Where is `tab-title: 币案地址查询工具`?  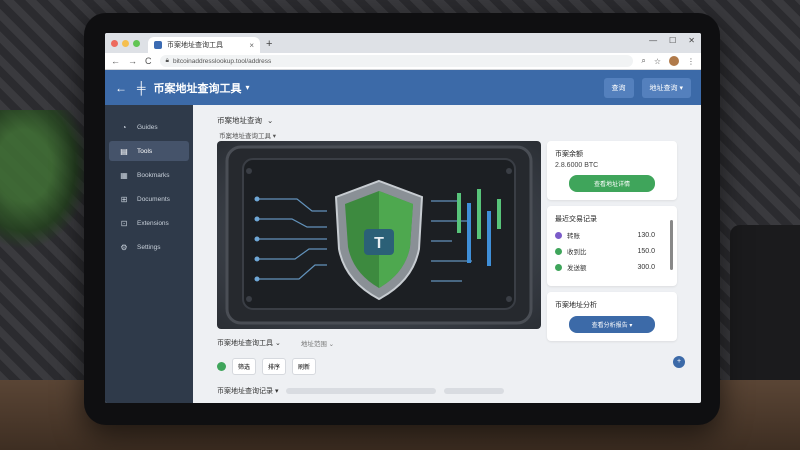 tab-title: 币案地址查询工具 is located at coordinates (195, 45).